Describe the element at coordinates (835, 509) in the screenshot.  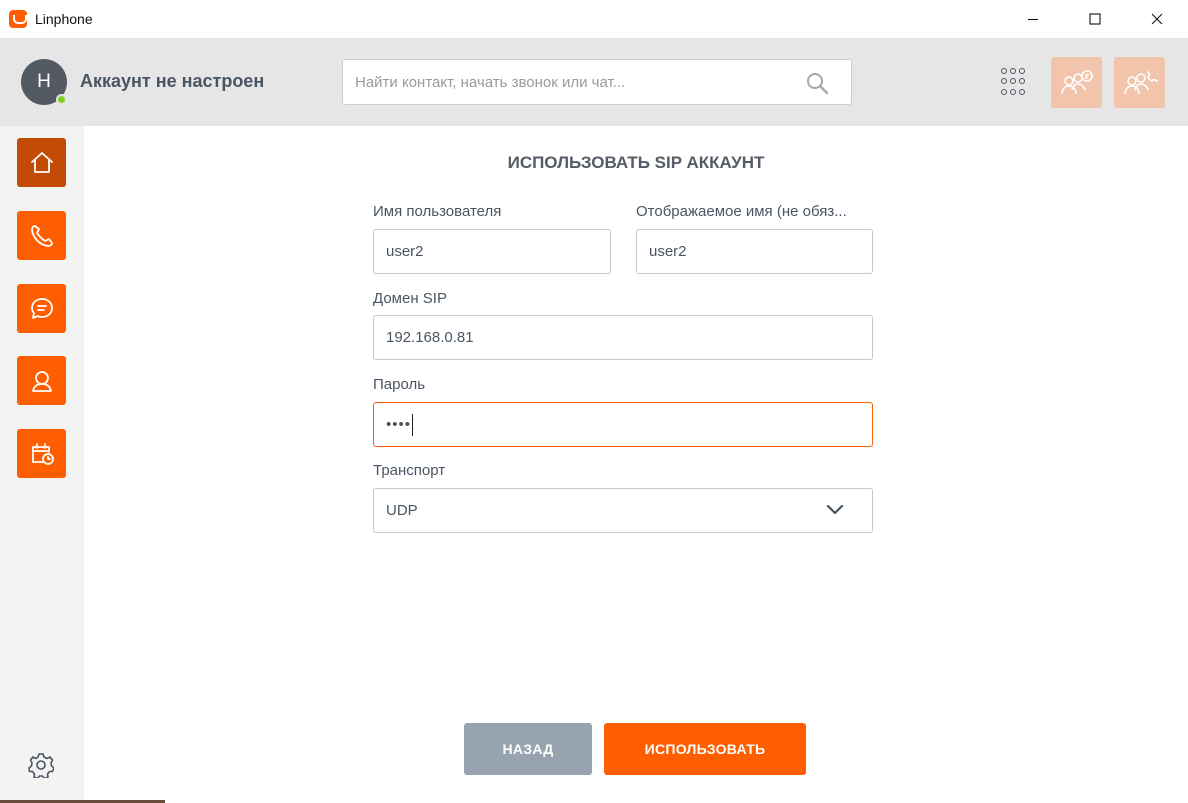
I see `chevron-down-icon` at that location.